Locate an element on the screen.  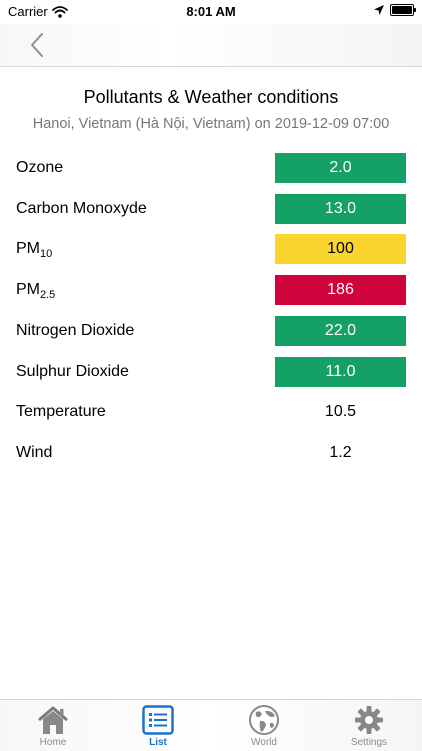
status-time: 8:01 AM is located at coordinates (211, 11).